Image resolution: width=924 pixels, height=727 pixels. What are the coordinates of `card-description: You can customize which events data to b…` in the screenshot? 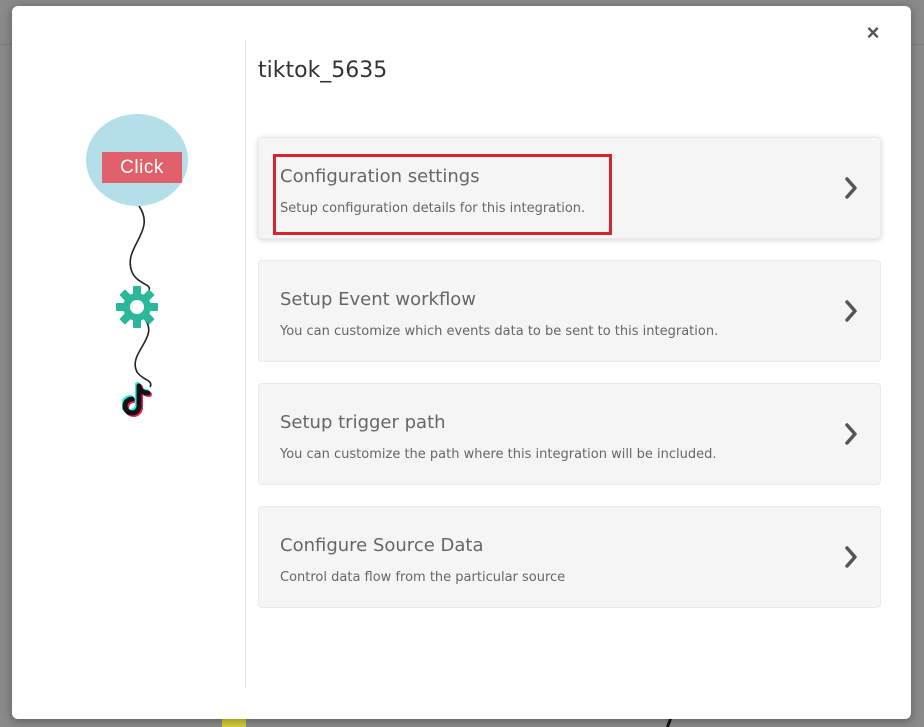 It's located at (499, 331).